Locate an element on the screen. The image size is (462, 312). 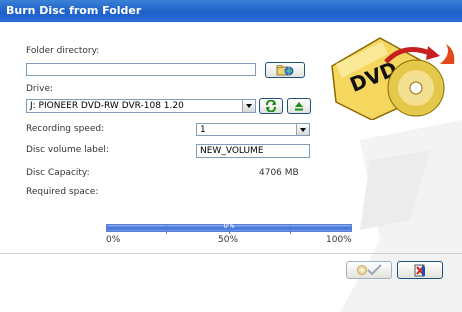
divider is located at coordinates (231, 253).